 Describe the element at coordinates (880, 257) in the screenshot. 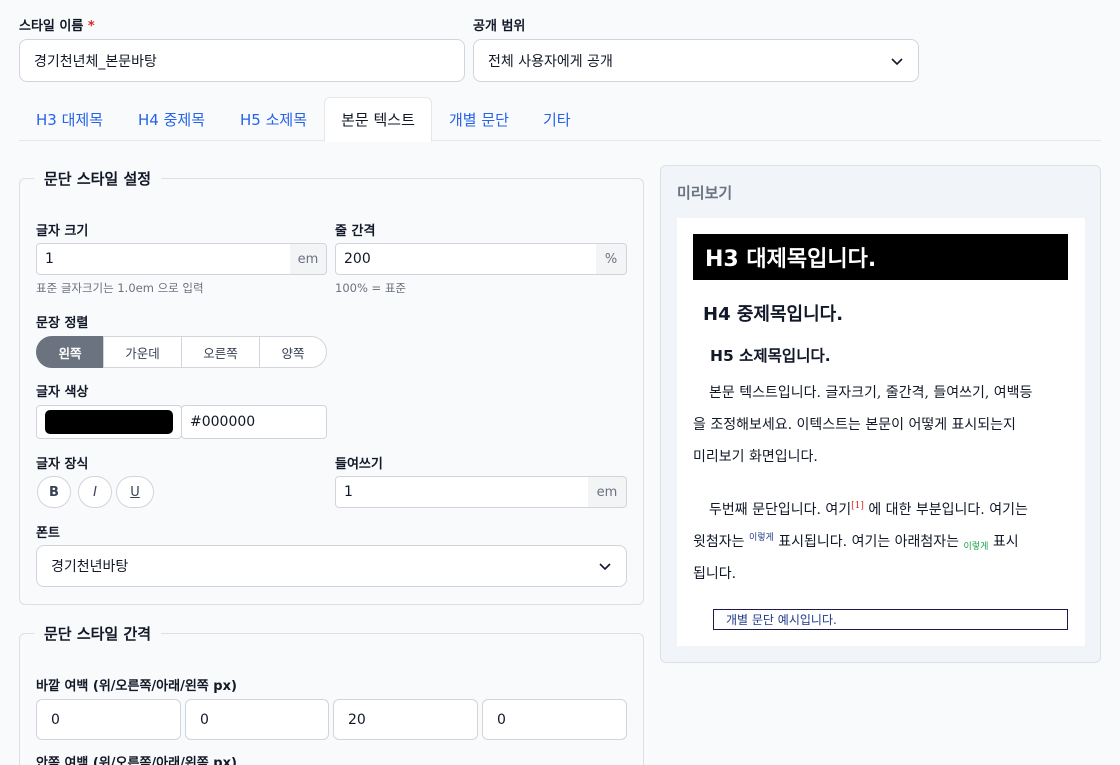

I see `preview-h3: H3 대제목입니다.` at that location.